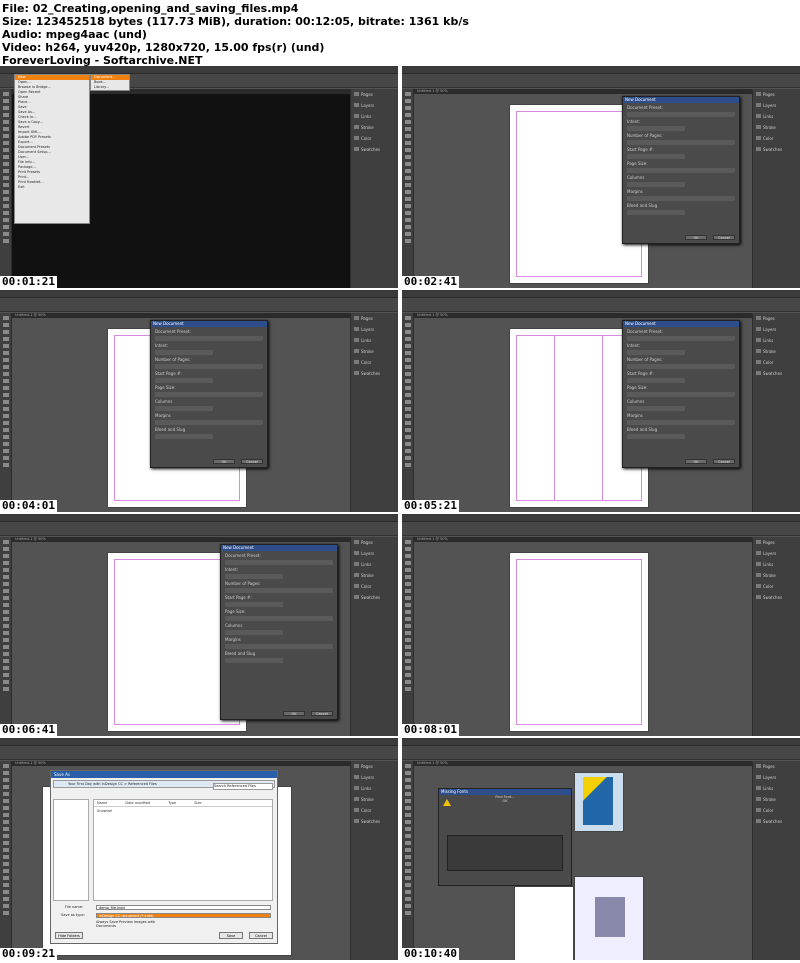  I want to click on panel-tab: Color, so click(374, 138).